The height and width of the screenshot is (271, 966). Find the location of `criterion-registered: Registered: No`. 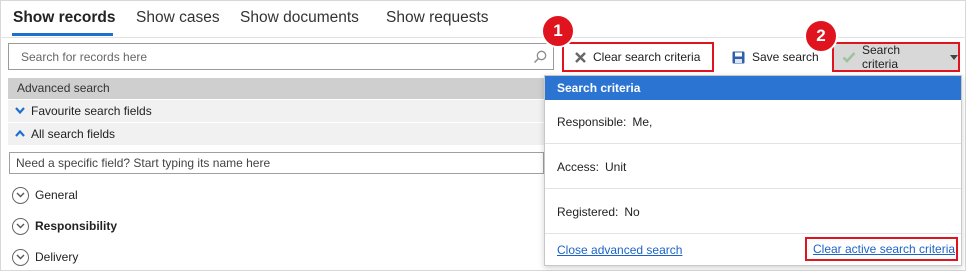

criterion-registered: Registered: No is located at coordinates (598, 212).